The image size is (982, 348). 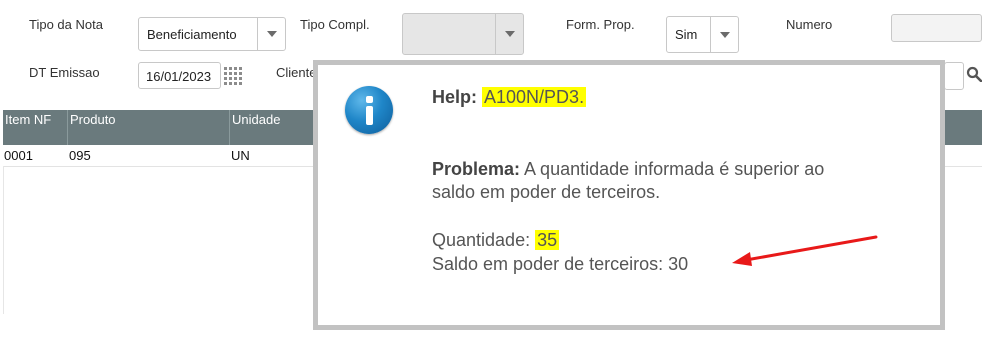 What do you see at coordinates (805, 250) in the screenshot?
I see `red-arrow-annotation` at bounding box center [805, 250].